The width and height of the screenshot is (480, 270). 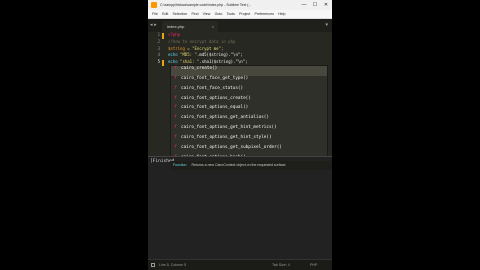 I want to click on syntax-indicator: PHP, so click(x=313, y=265).